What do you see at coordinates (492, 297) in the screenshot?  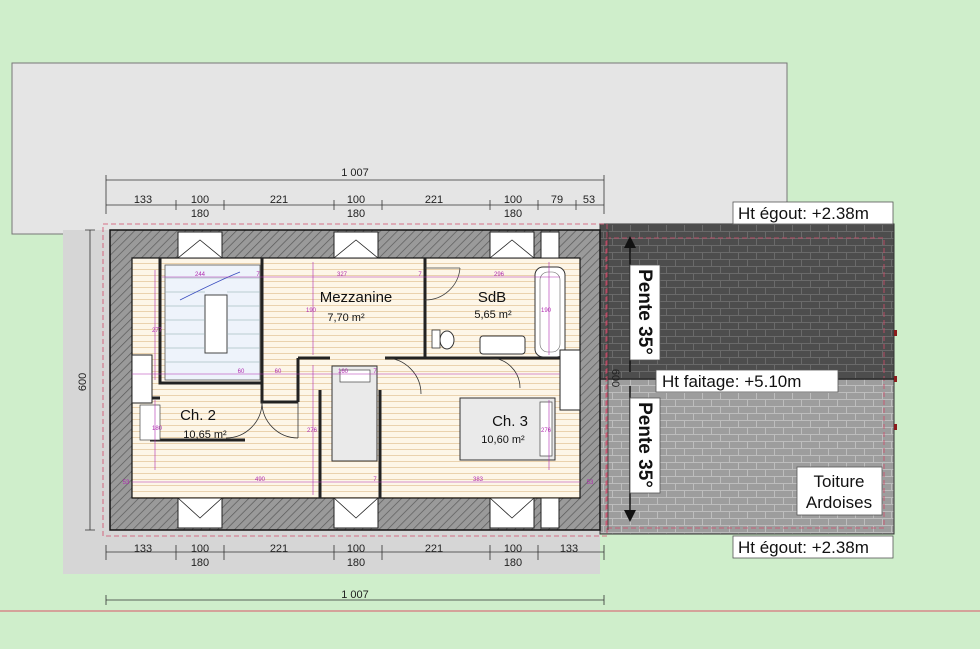 I see `room-name-sdb: SdB` at bounding box center [492, 297].